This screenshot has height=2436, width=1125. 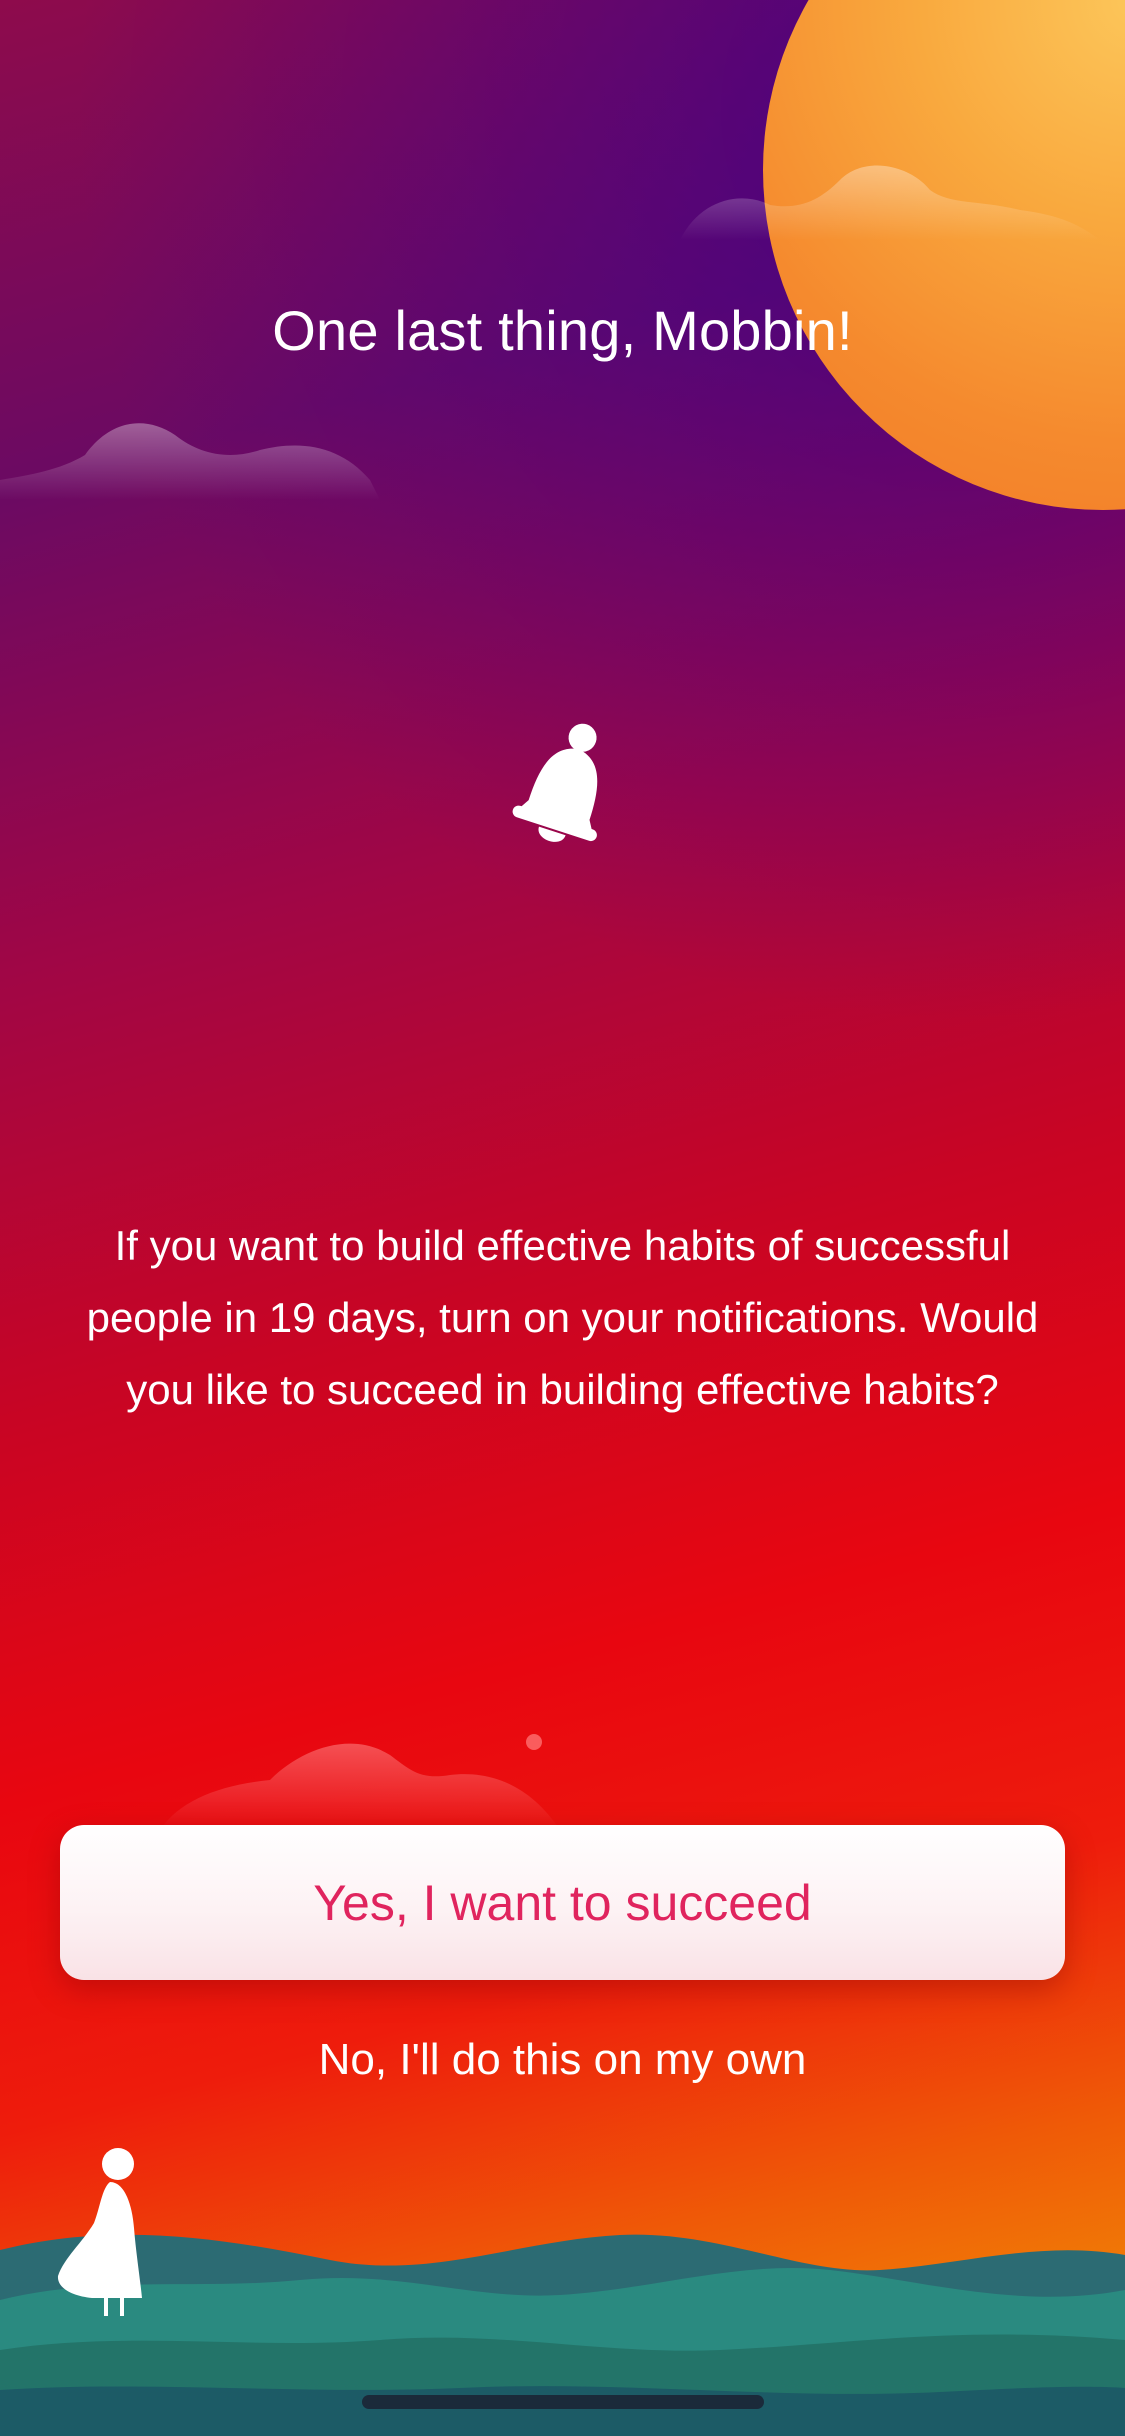 I want to click on bell-icon, so click(x=555, y=782).